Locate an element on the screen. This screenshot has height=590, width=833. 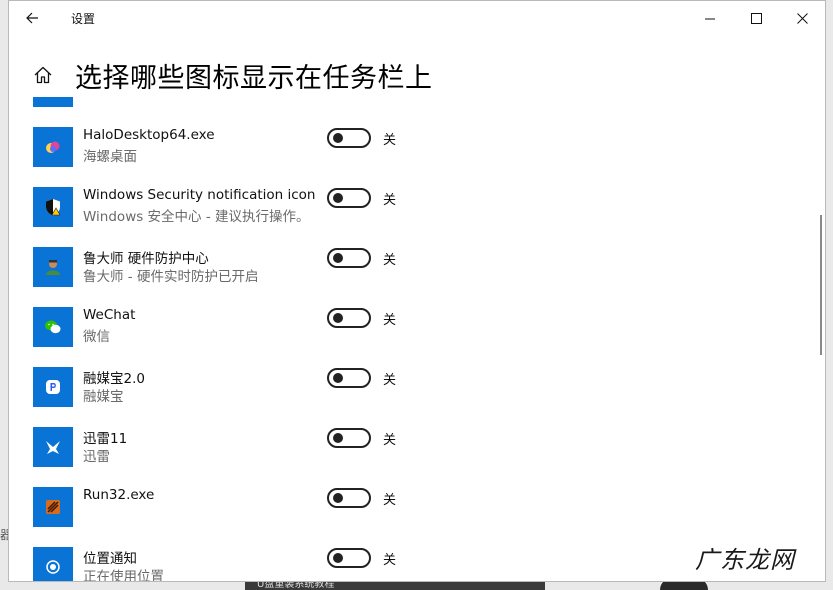
watermark: 广东龙网 is located at coordinates (745, 560).